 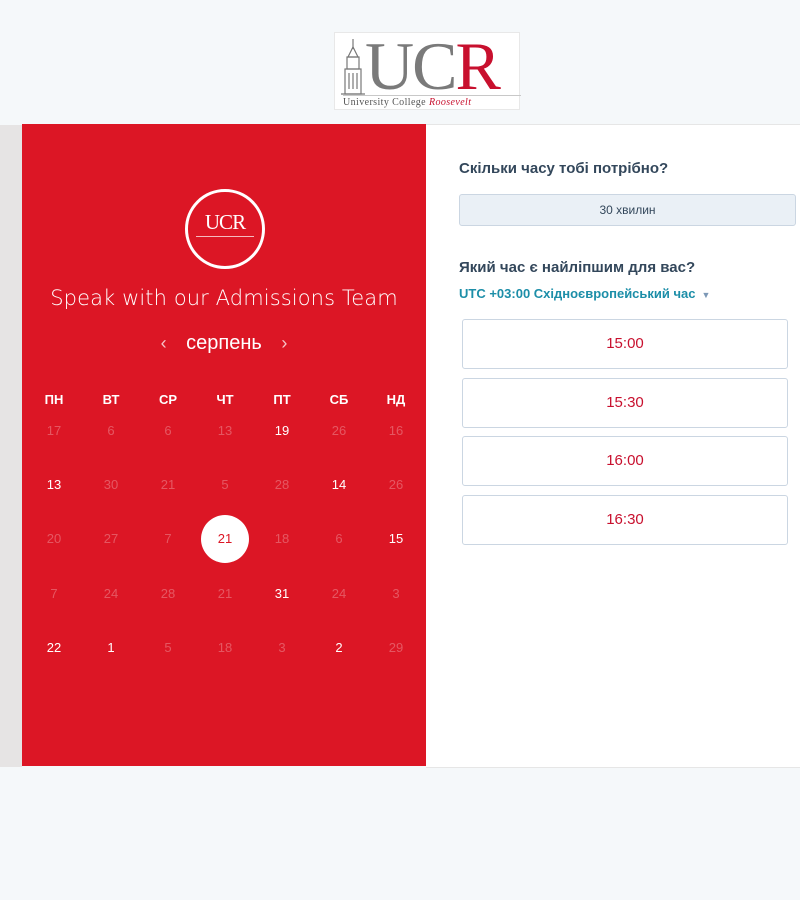 I want to click on card-shadow, so click(x=11, y=446).